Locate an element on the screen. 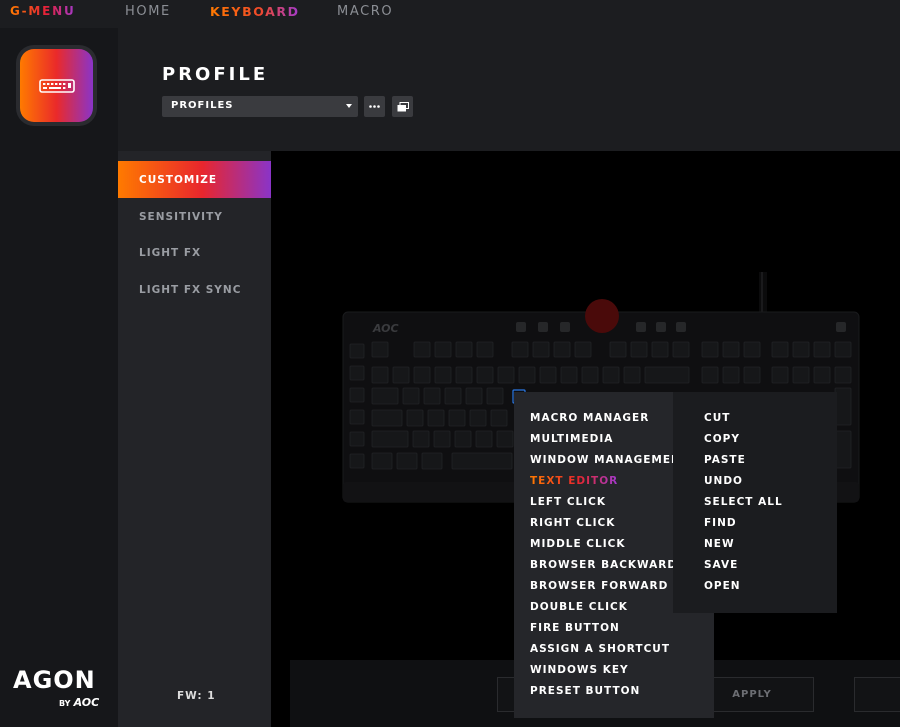 This screenshot has height=727, width=900. menu-item-text-editor: TEXT EDITOR is located at coordinates (574, 481).